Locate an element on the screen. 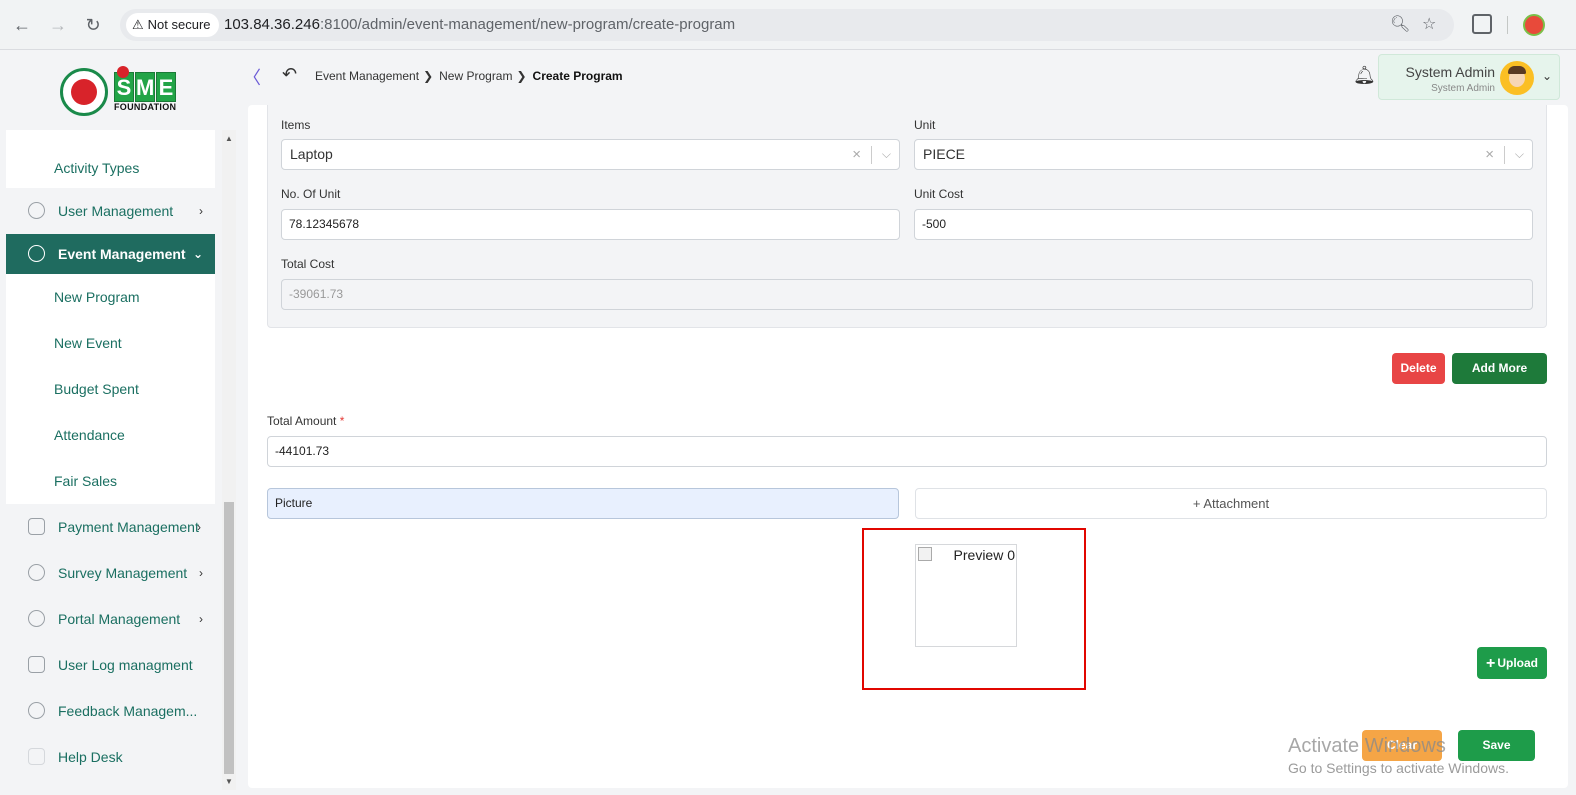  upload-button: + Upload is located at coordinates (1512, 663).